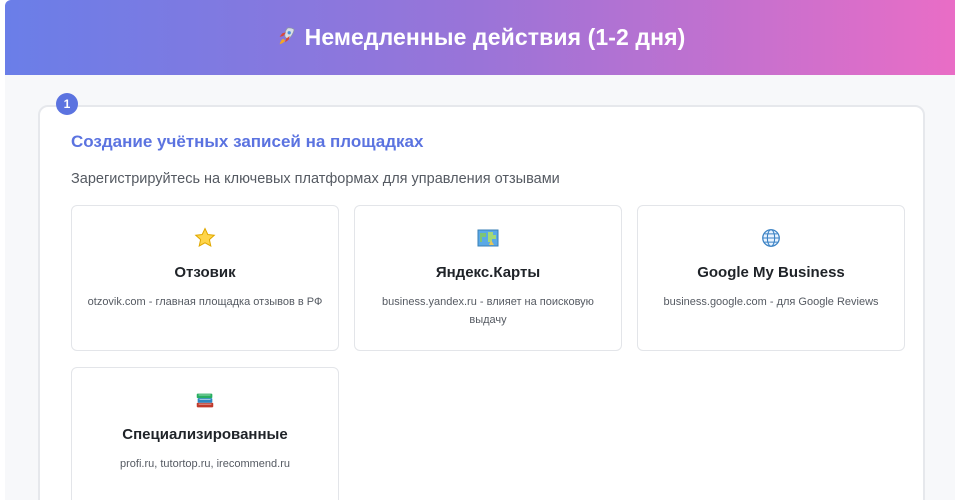  I want to click on books-icon, so click(205, 400).